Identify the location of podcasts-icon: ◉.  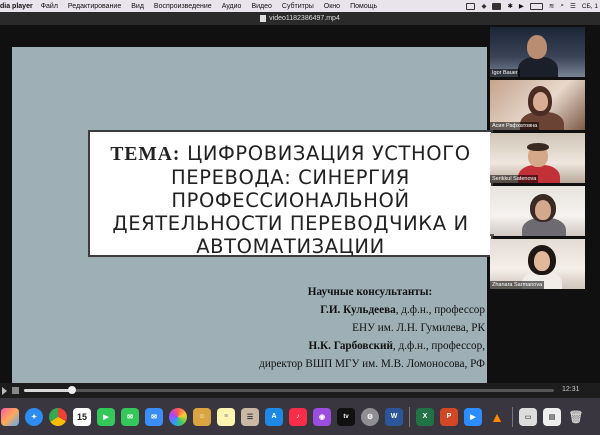
(322, 416).